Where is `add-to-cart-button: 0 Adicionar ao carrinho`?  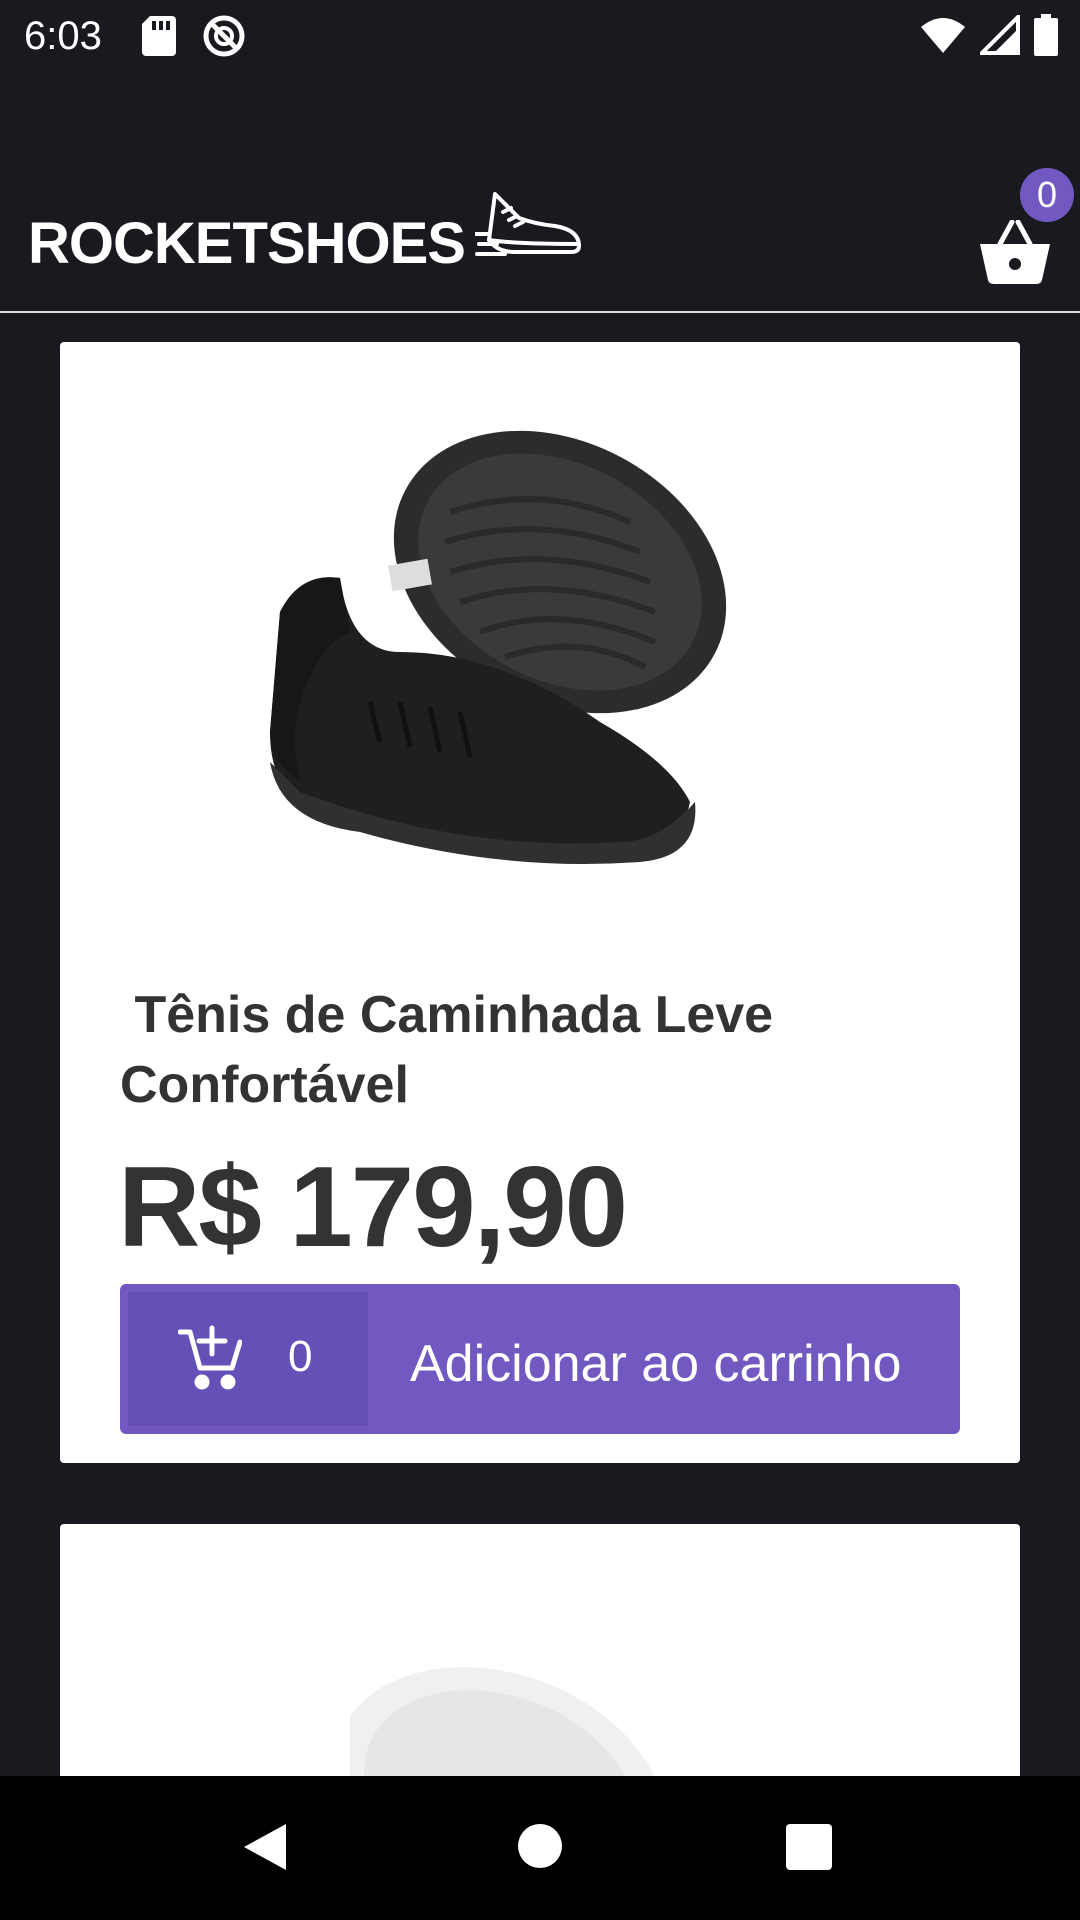
add-to-cart-button: 0 Adicionar ao carrinho is located at coordinates (540, 1359).